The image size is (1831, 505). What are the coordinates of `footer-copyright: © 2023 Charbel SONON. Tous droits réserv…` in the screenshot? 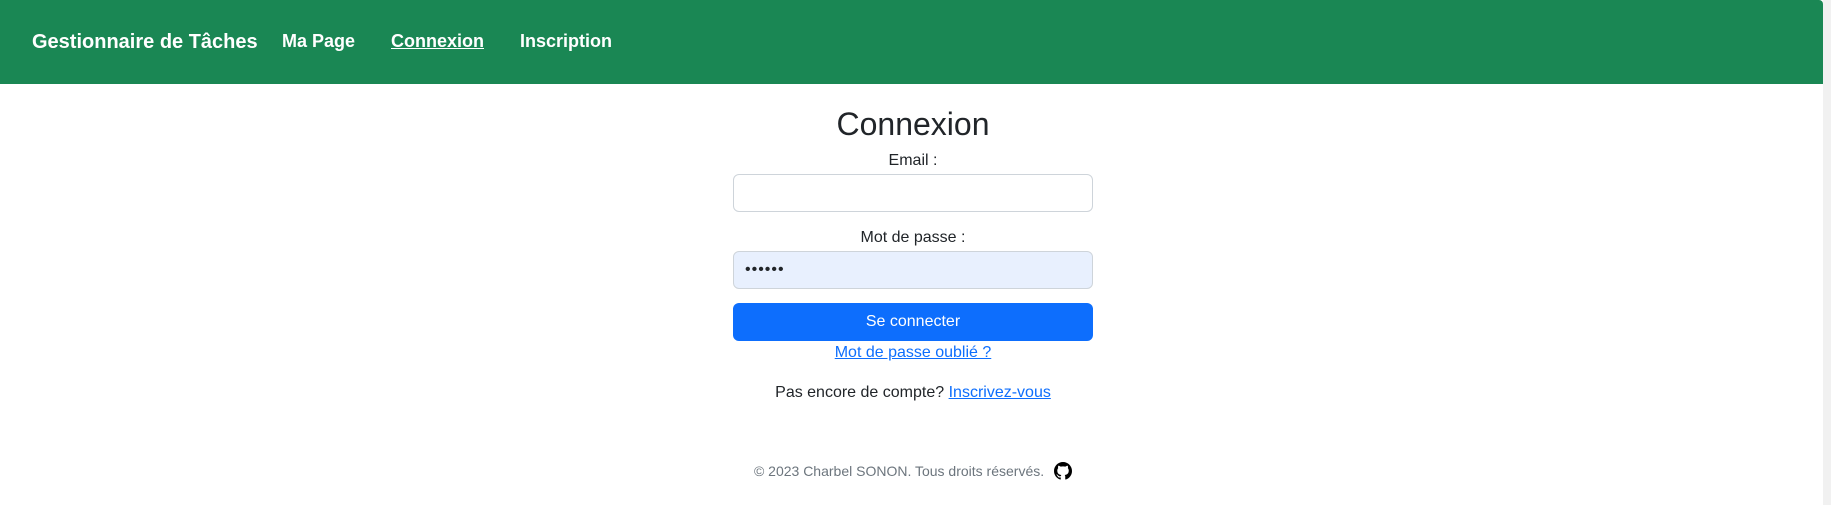 It's located at (899, 471).